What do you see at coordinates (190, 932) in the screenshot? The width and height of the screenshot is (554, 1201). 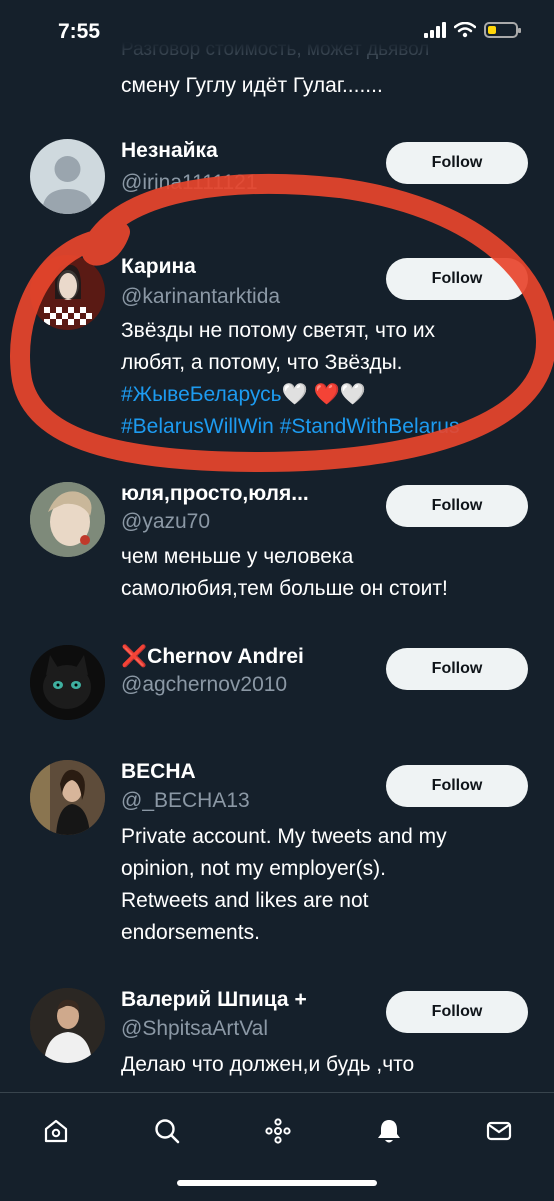 I see `bio-line: endorsements.` at bounding box center [190, 932].